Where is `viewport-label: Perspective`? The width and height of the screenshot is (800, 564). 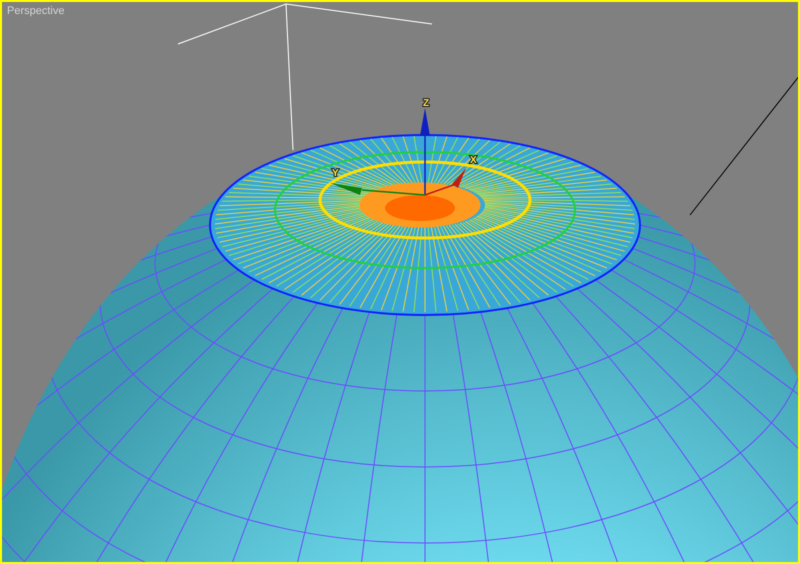
viewport-label: Perspective is located at coordinates (35, 11).